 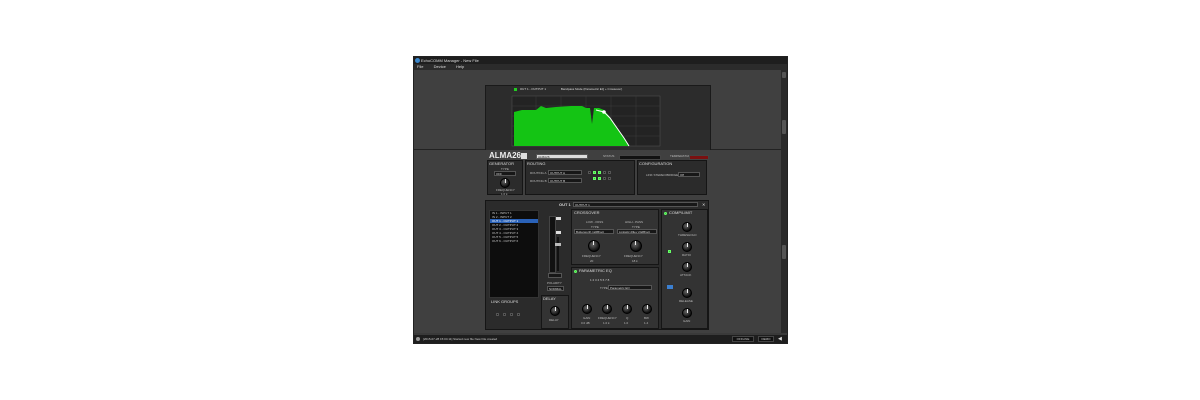 What do you see at coordinates (656, 163) in the screenshot?
I see `configuration-title: CONFIGURATION` at bounding box center [656, 163].